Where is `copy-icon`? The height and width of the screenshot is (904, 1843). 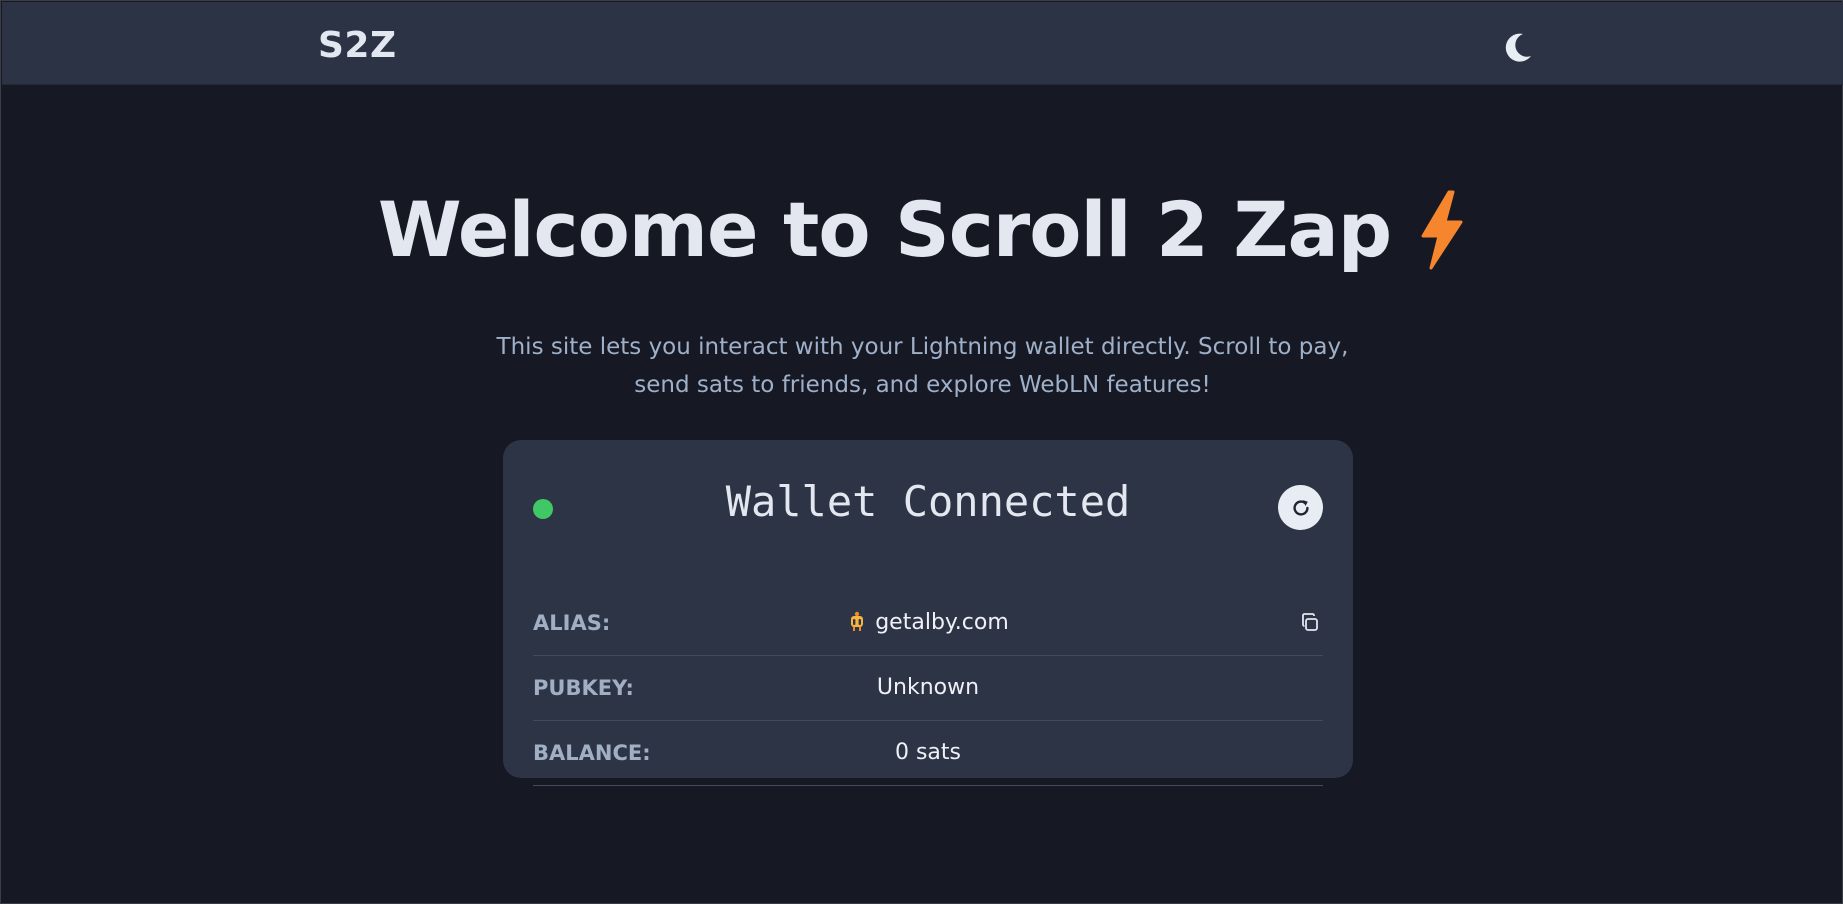 copy-icon is located at coordinates (1310, 622).